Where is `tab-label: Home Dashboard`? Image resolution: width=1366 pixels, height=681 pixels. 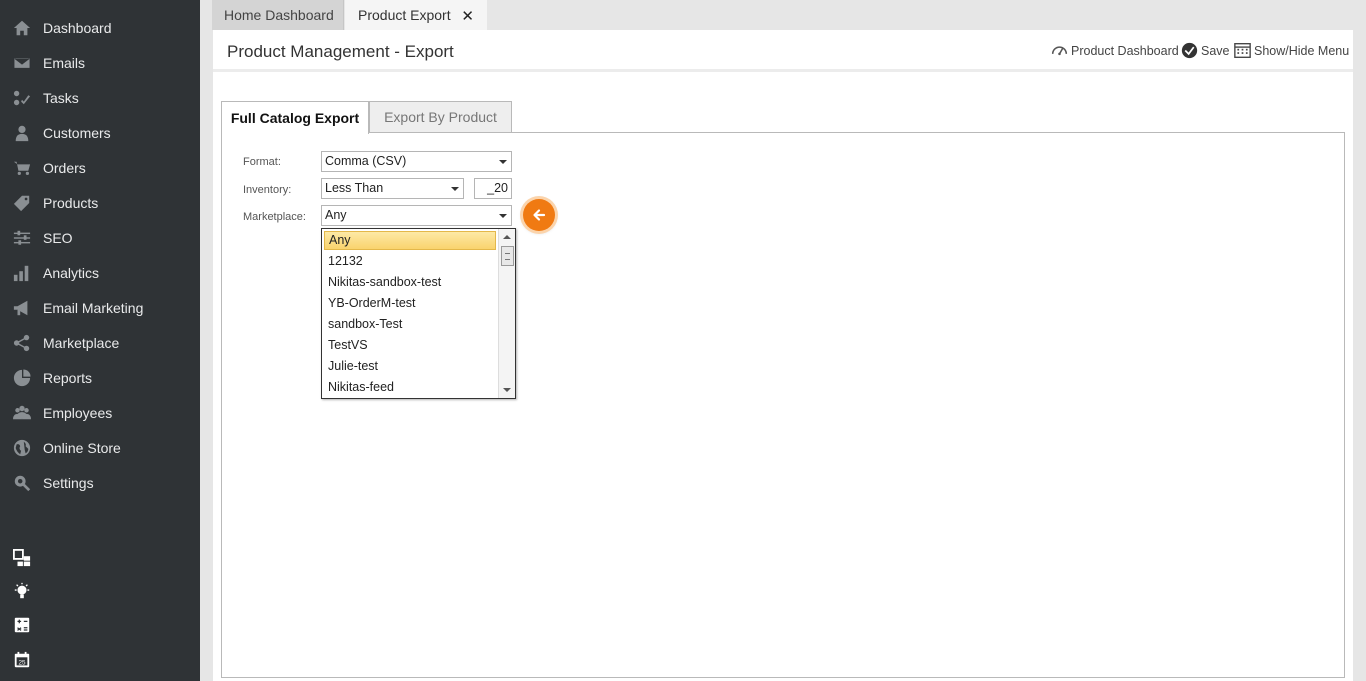
tab-label: Home Dashboard is located at coordinates (279, 15).